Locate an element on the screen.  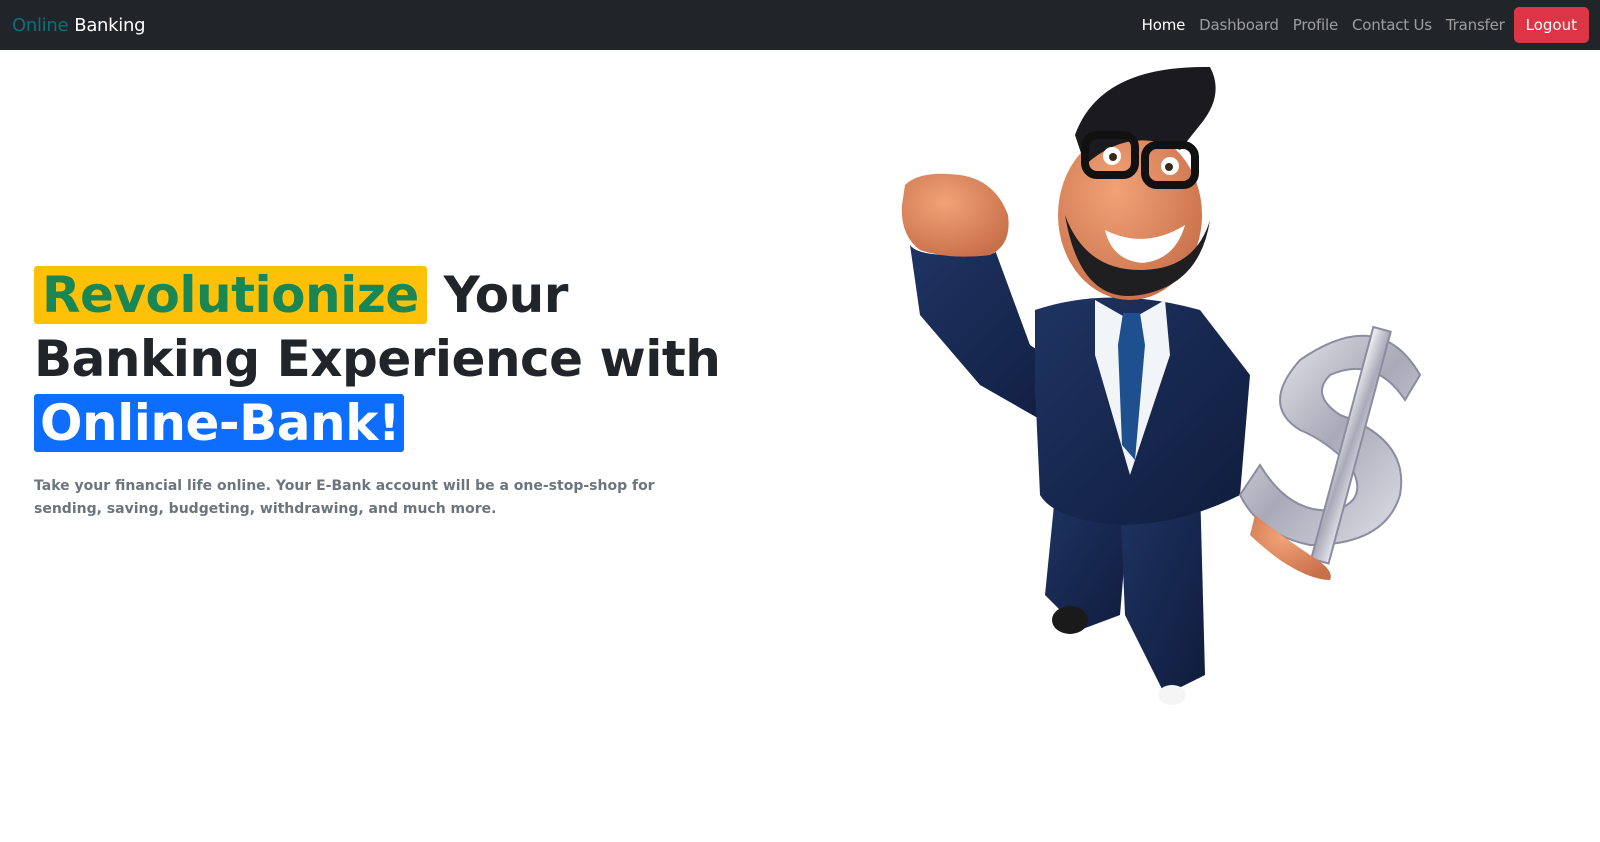
brand-online-text: Online is located at coordinates (40, 25).